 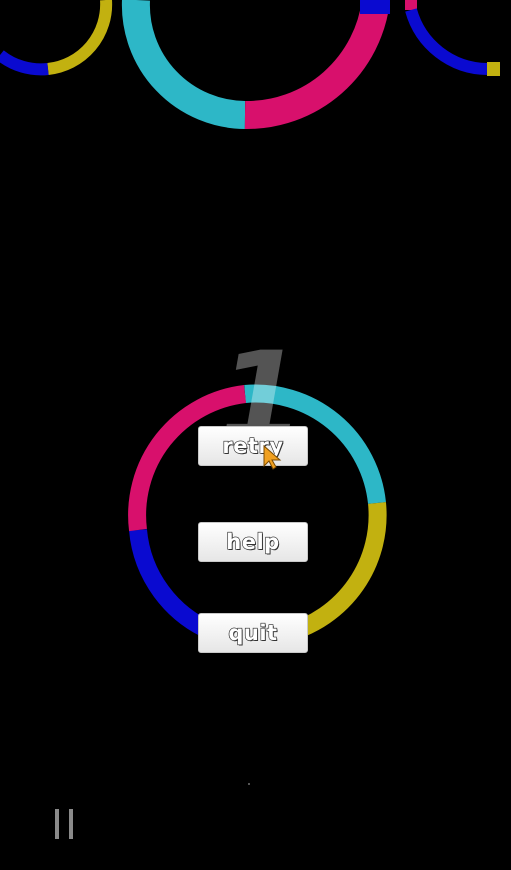 I want to click on retry-button: retry, so click(x=253, y=446).